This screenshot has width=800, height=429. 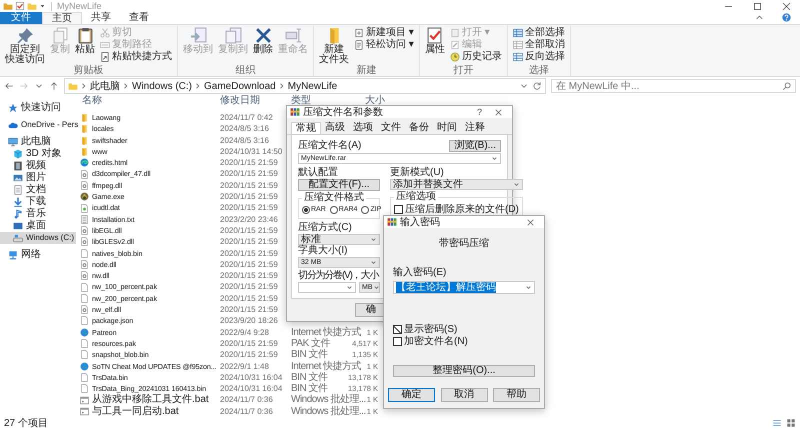 What do you see at coordinates (84, 253) in the screenshot?
I see `file-icon` at bounding box center [84, 253].